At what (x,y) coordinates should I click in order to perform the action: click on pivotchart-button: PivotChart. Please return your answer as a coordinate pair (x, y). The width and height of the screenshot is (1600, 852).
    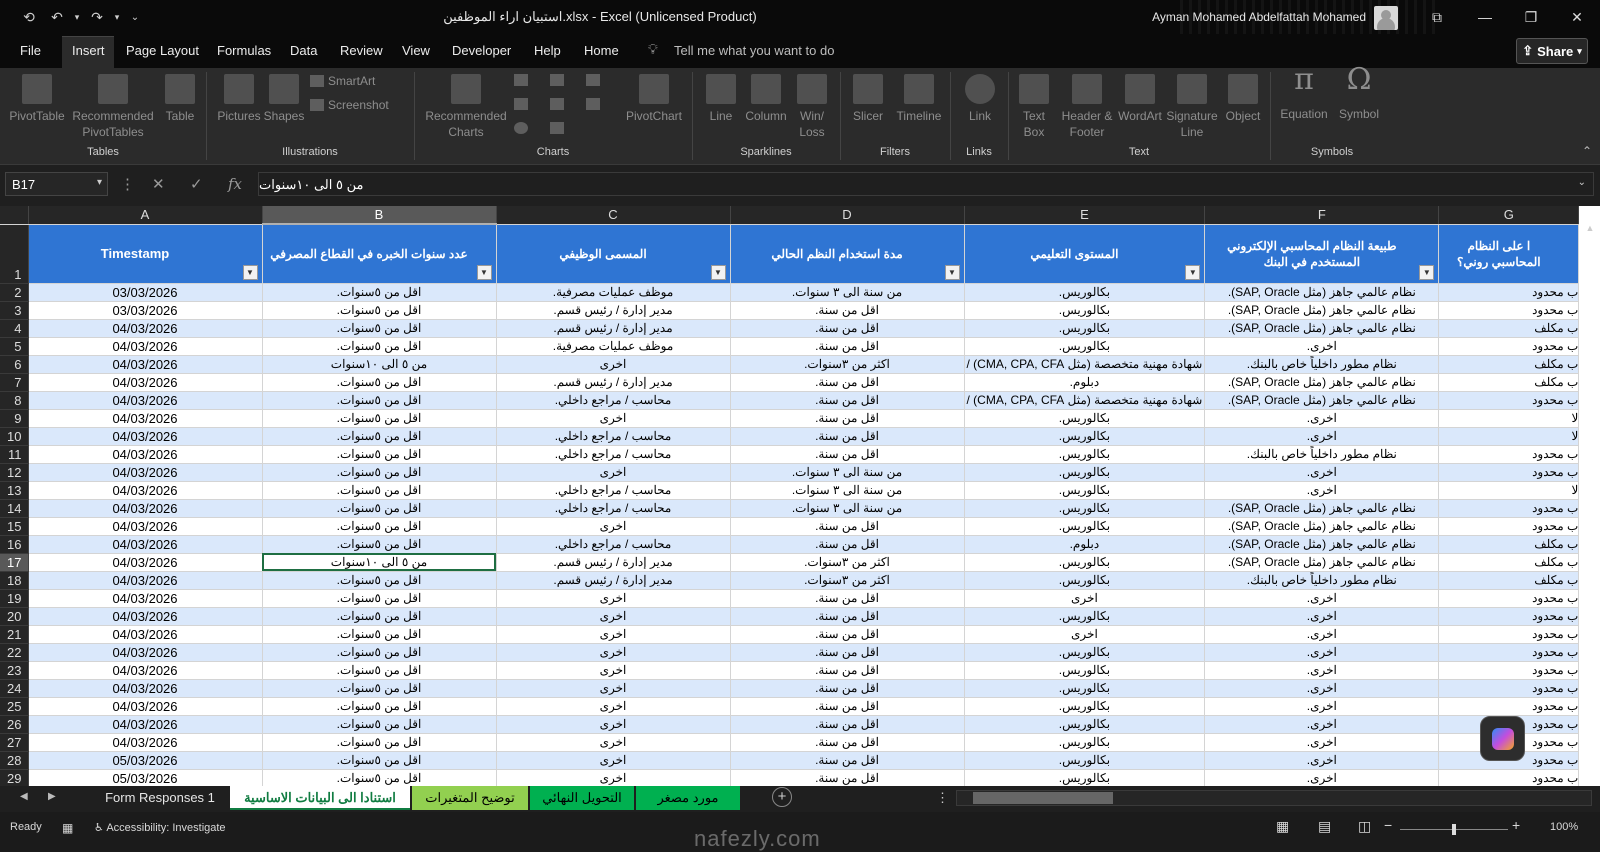
    Looking at the image, I should click on (654, 99).